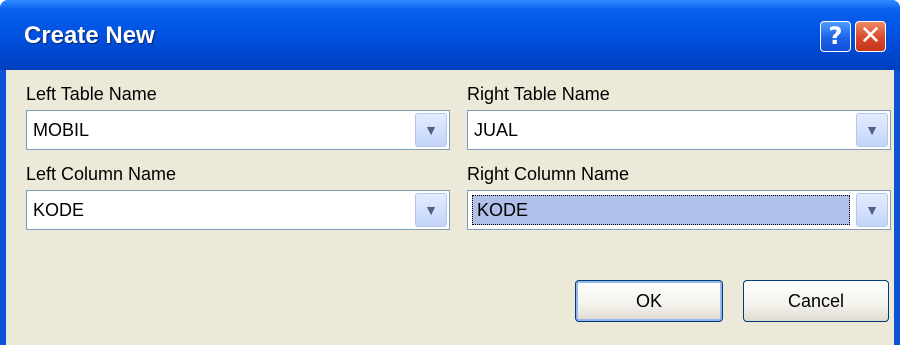 Image resolution: width=900 pixels, height=345 pixels. Describe the element at coordinates (61, 130) in the screenshot. I see `left-table-name-value: MOBIL` at that location.